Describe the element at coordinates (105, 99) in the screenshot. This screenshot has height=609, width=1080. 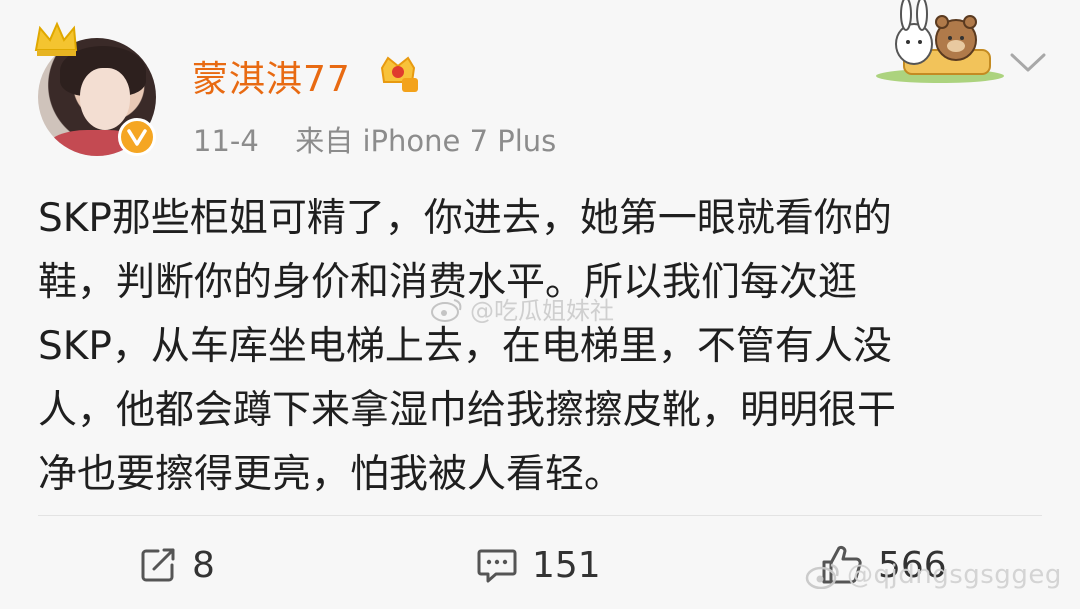
I see `avatar-face` at that location.